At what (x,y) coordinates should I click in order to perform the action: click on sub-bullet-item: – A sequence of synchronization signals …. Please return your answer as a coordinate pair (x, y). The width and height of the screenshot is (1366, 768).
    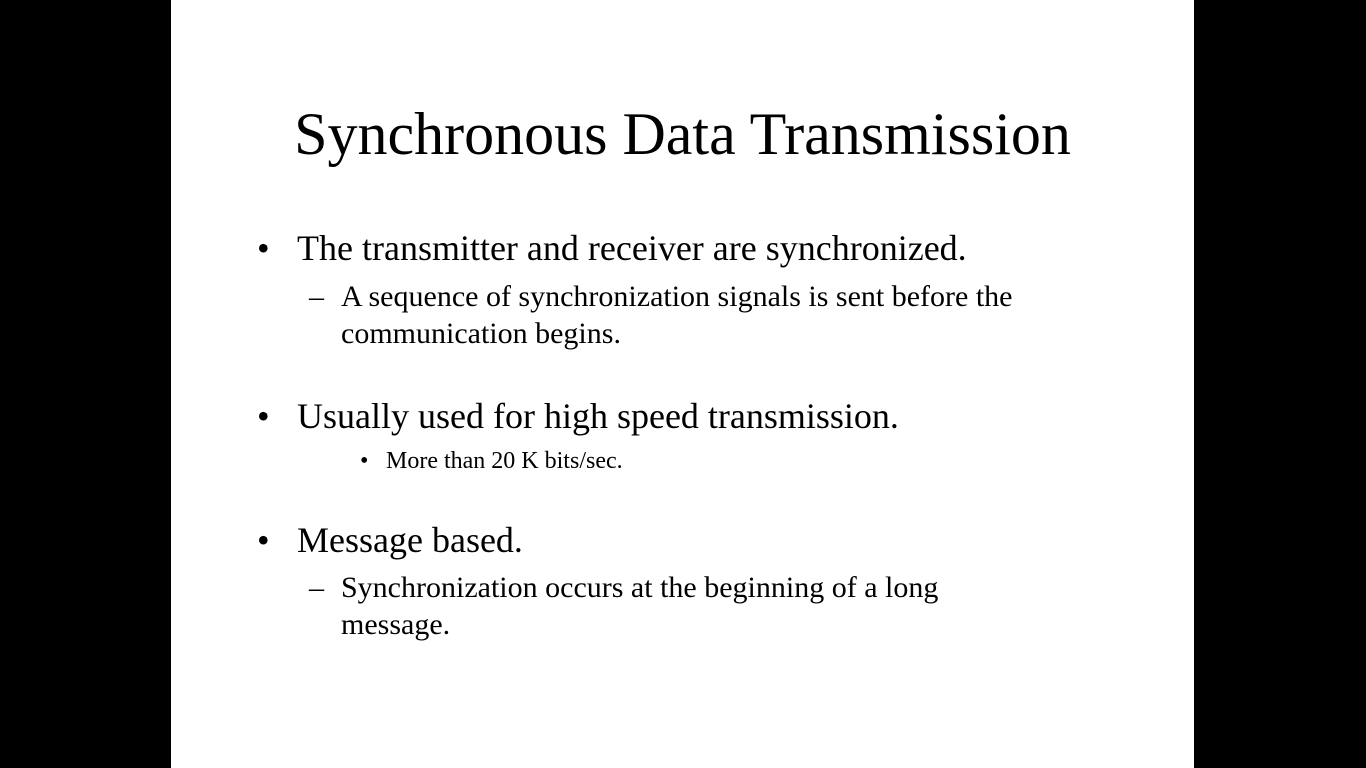
    Looking at the image, I should click on (739, 315).